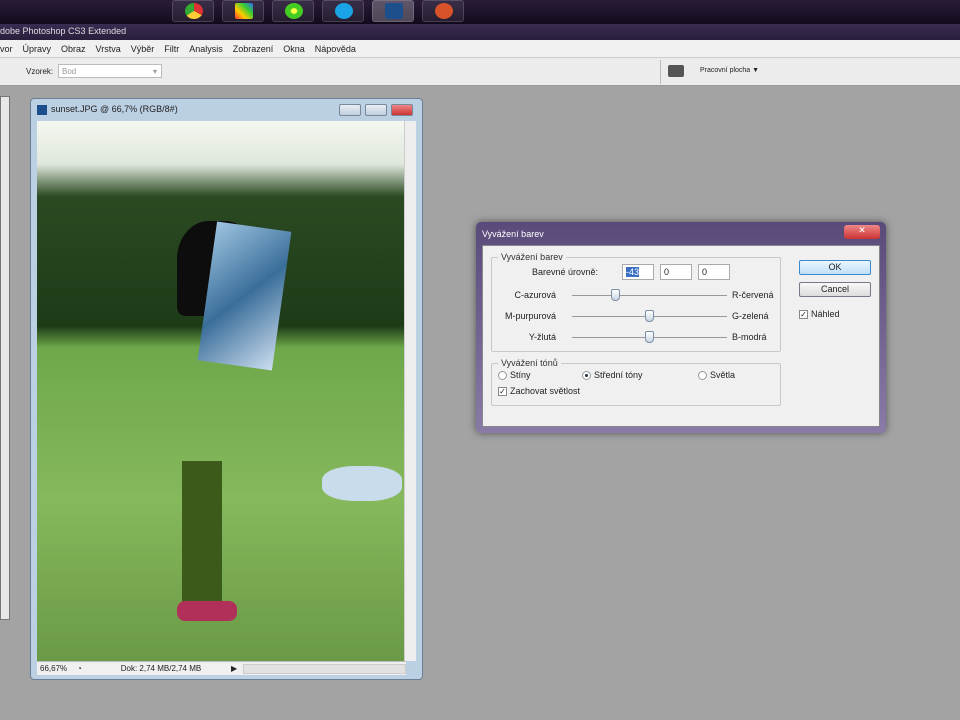  I want to click on menu-edit: Úpravy, so click(37, 50).